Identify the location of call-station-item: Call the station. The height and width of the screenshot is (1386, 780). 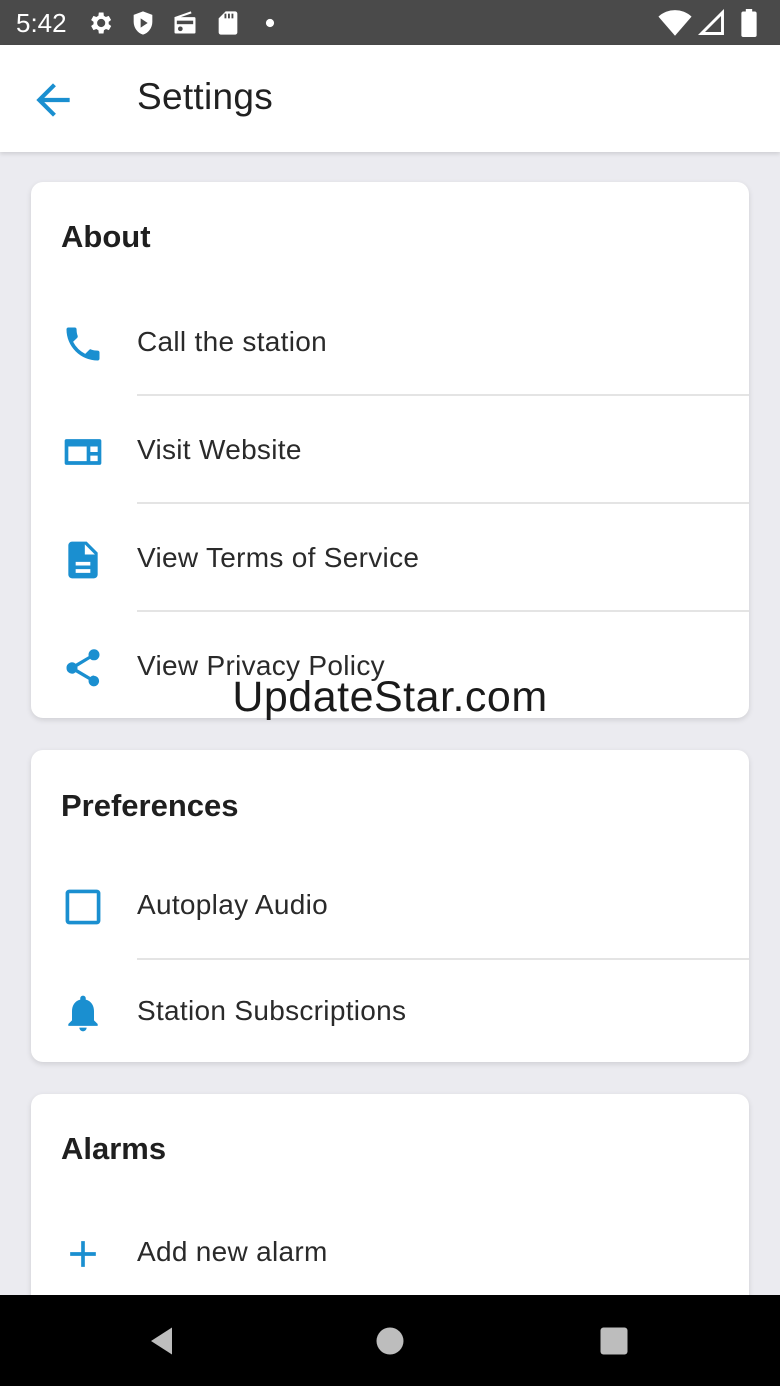
(390, 342).